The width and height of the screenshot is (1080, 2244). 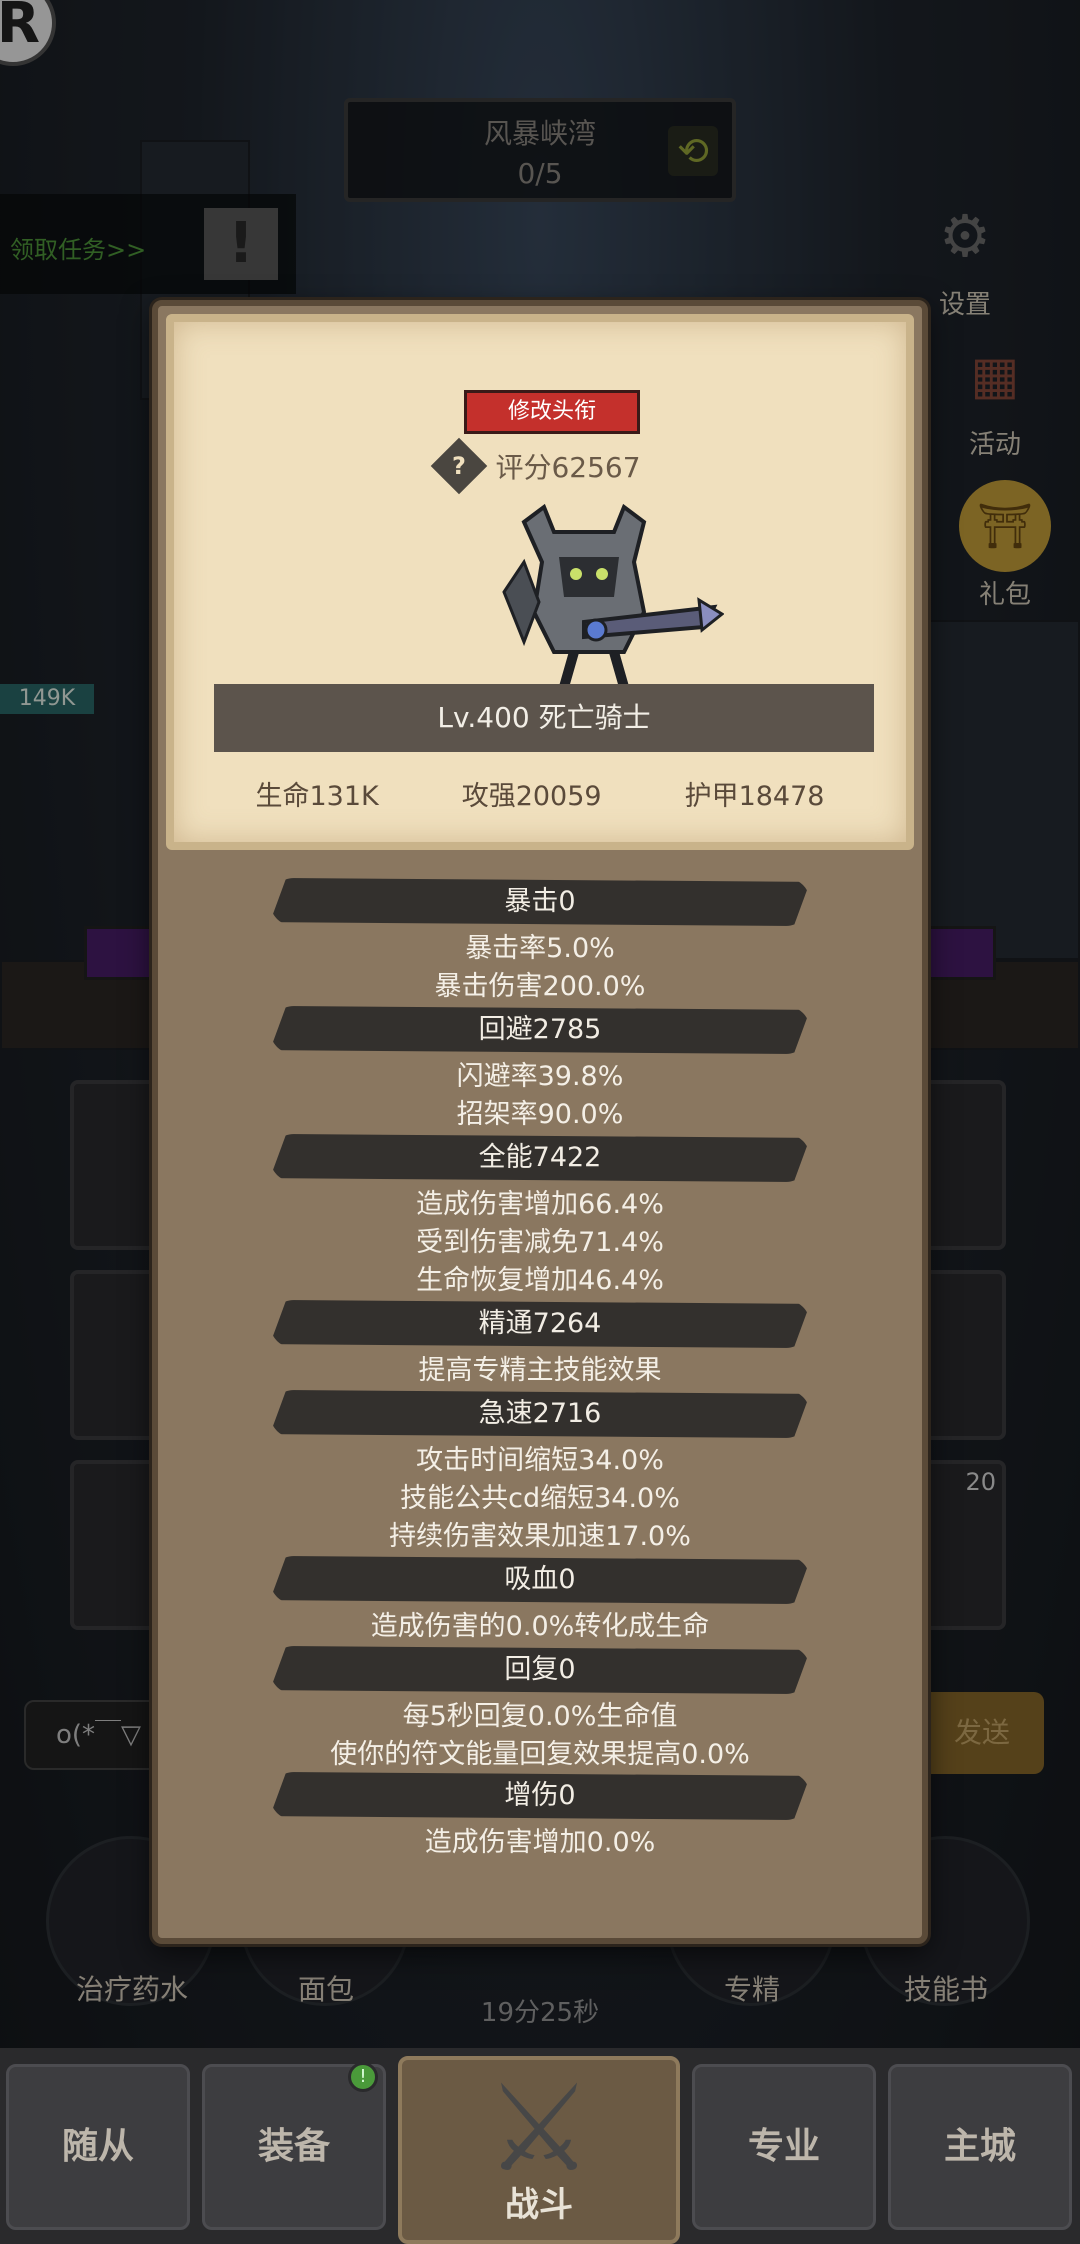 I want to click on attr-header: 吸血0, so click(x=540, y=1580).